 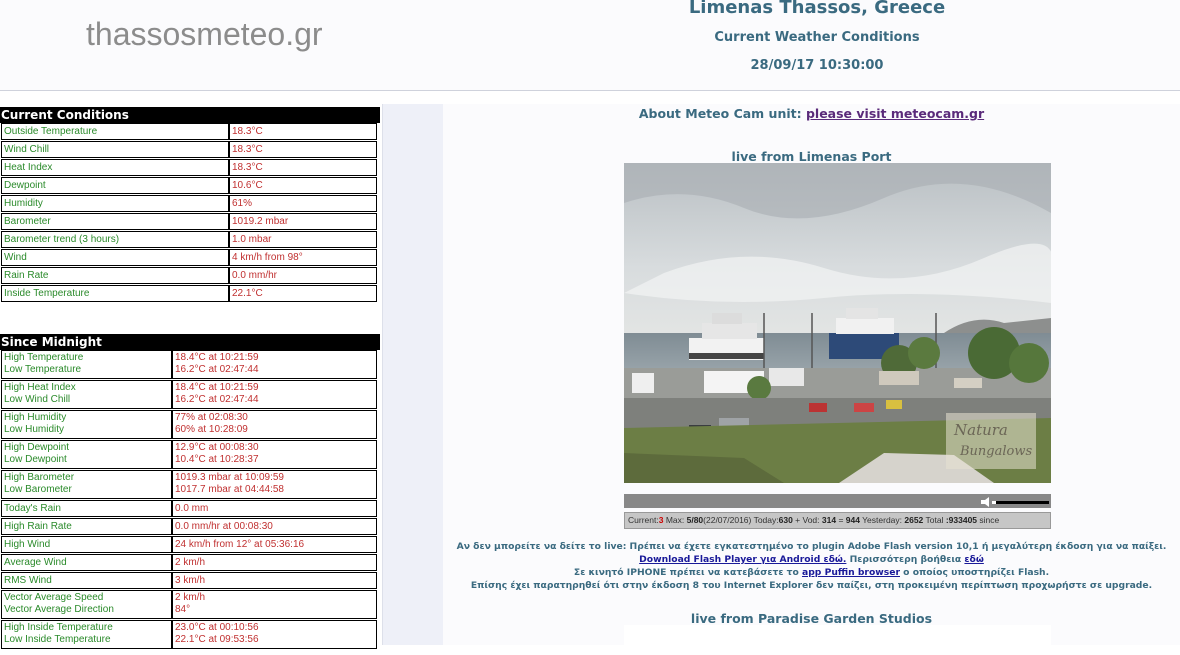 I want to click on column-separator, so click(x=413, y=374).